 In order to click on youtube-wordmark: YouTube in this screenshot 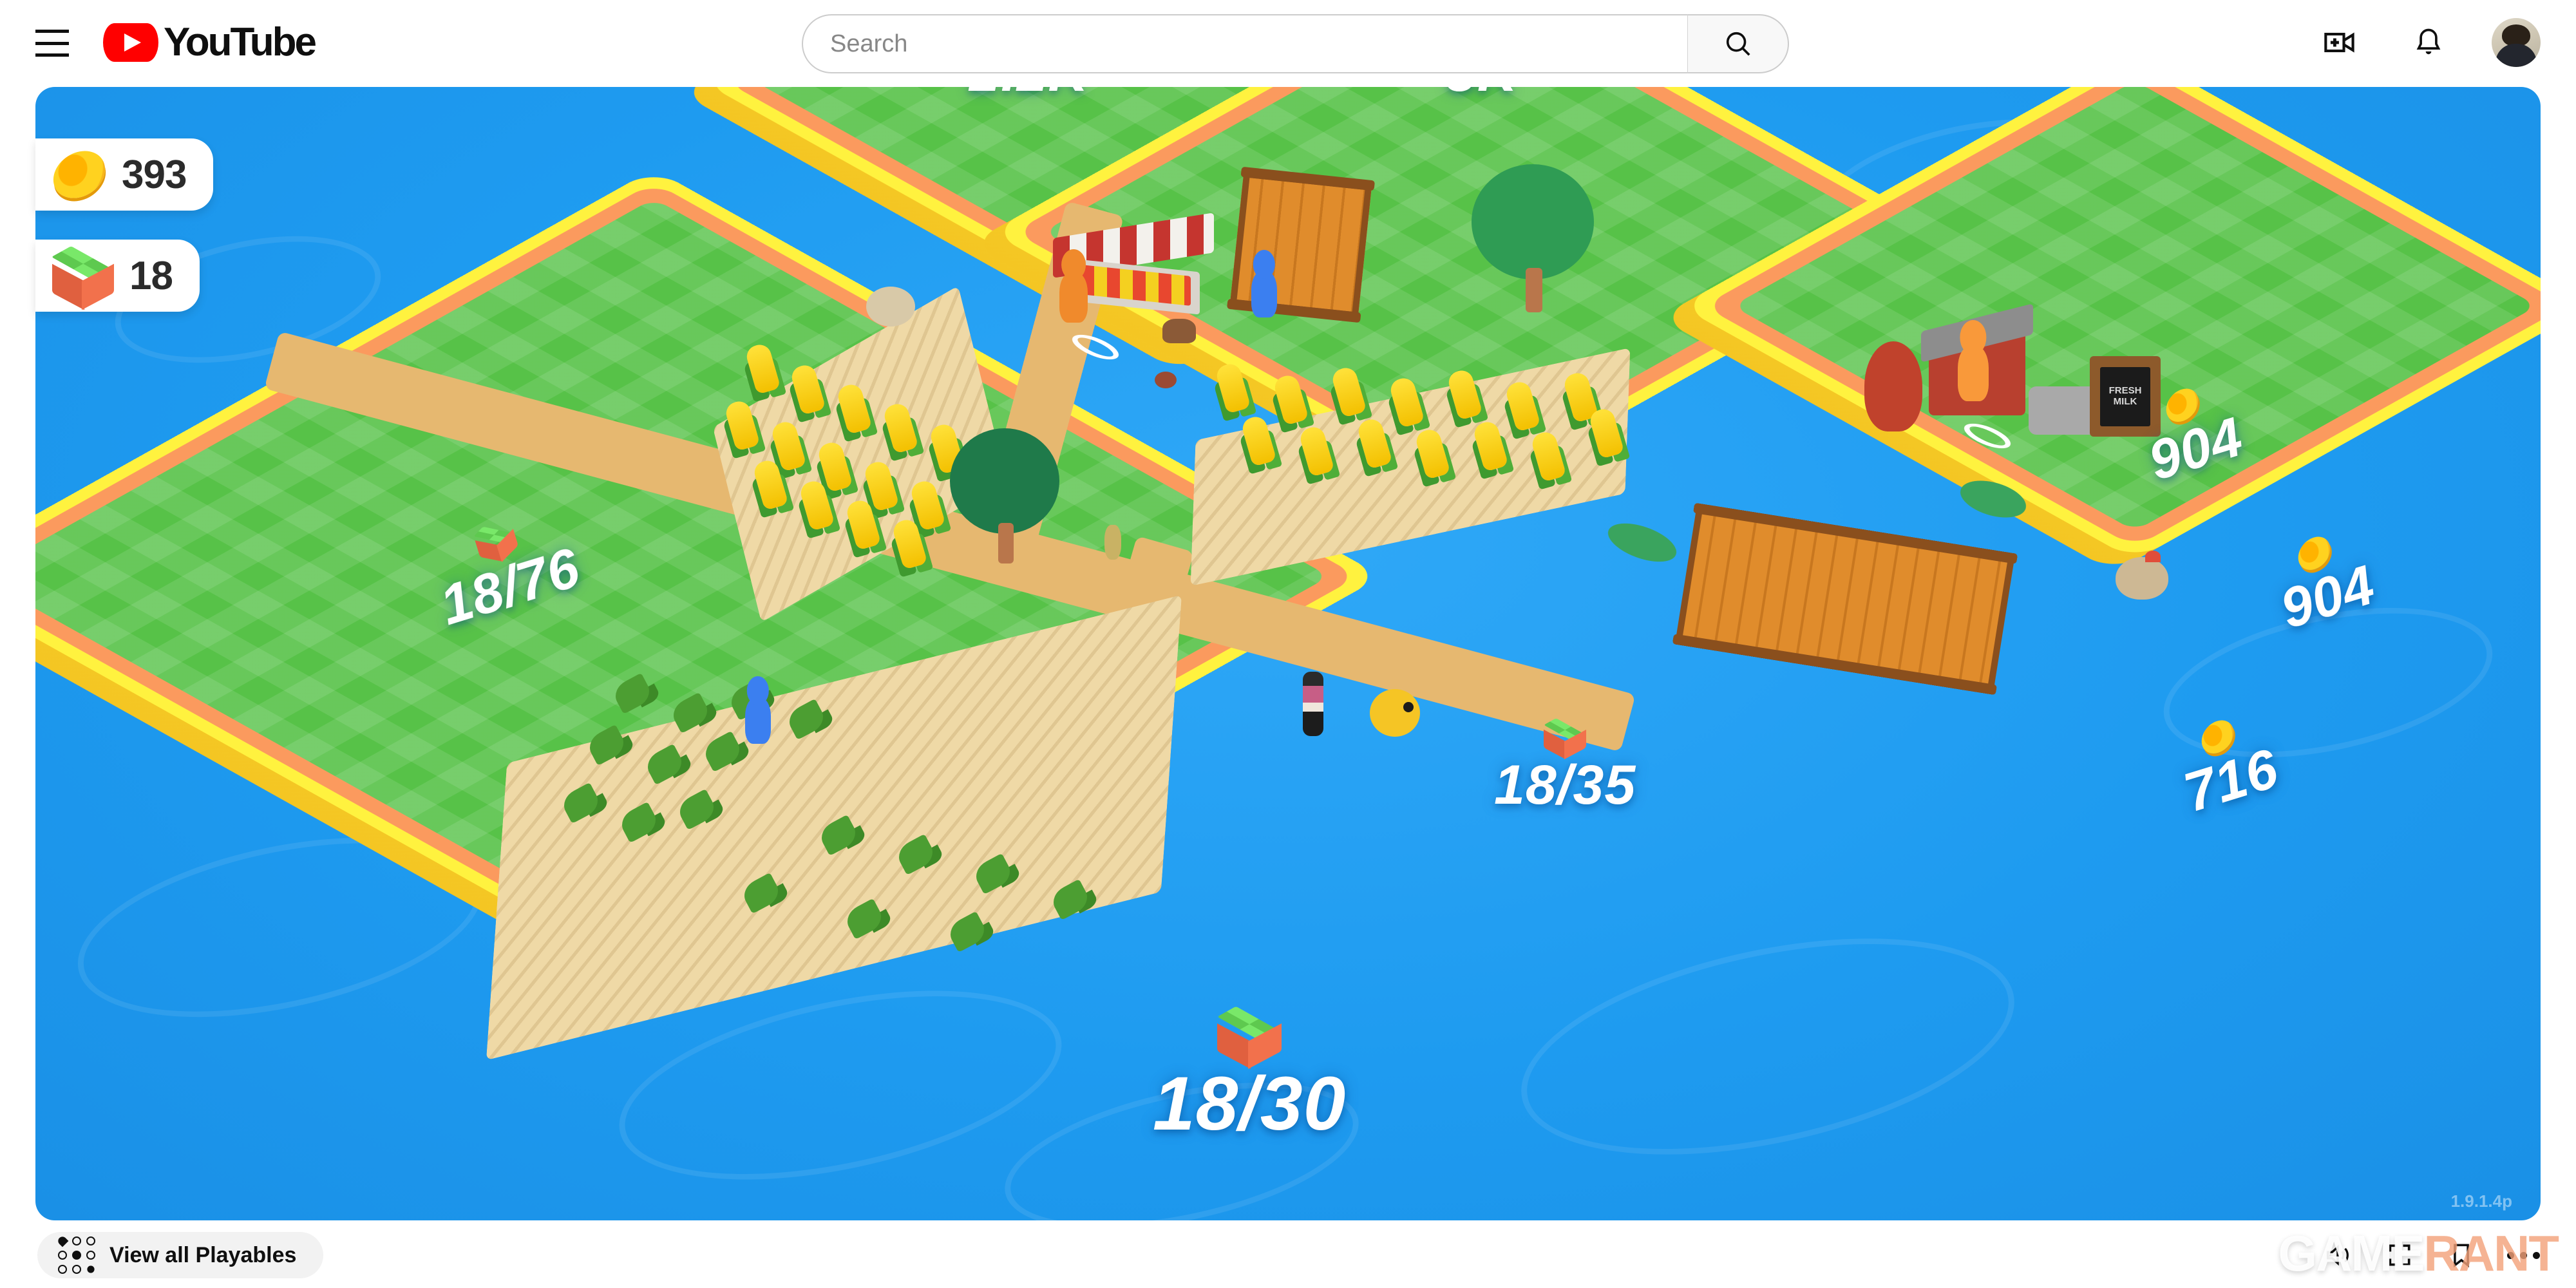, I will do `click(240, 42)`.